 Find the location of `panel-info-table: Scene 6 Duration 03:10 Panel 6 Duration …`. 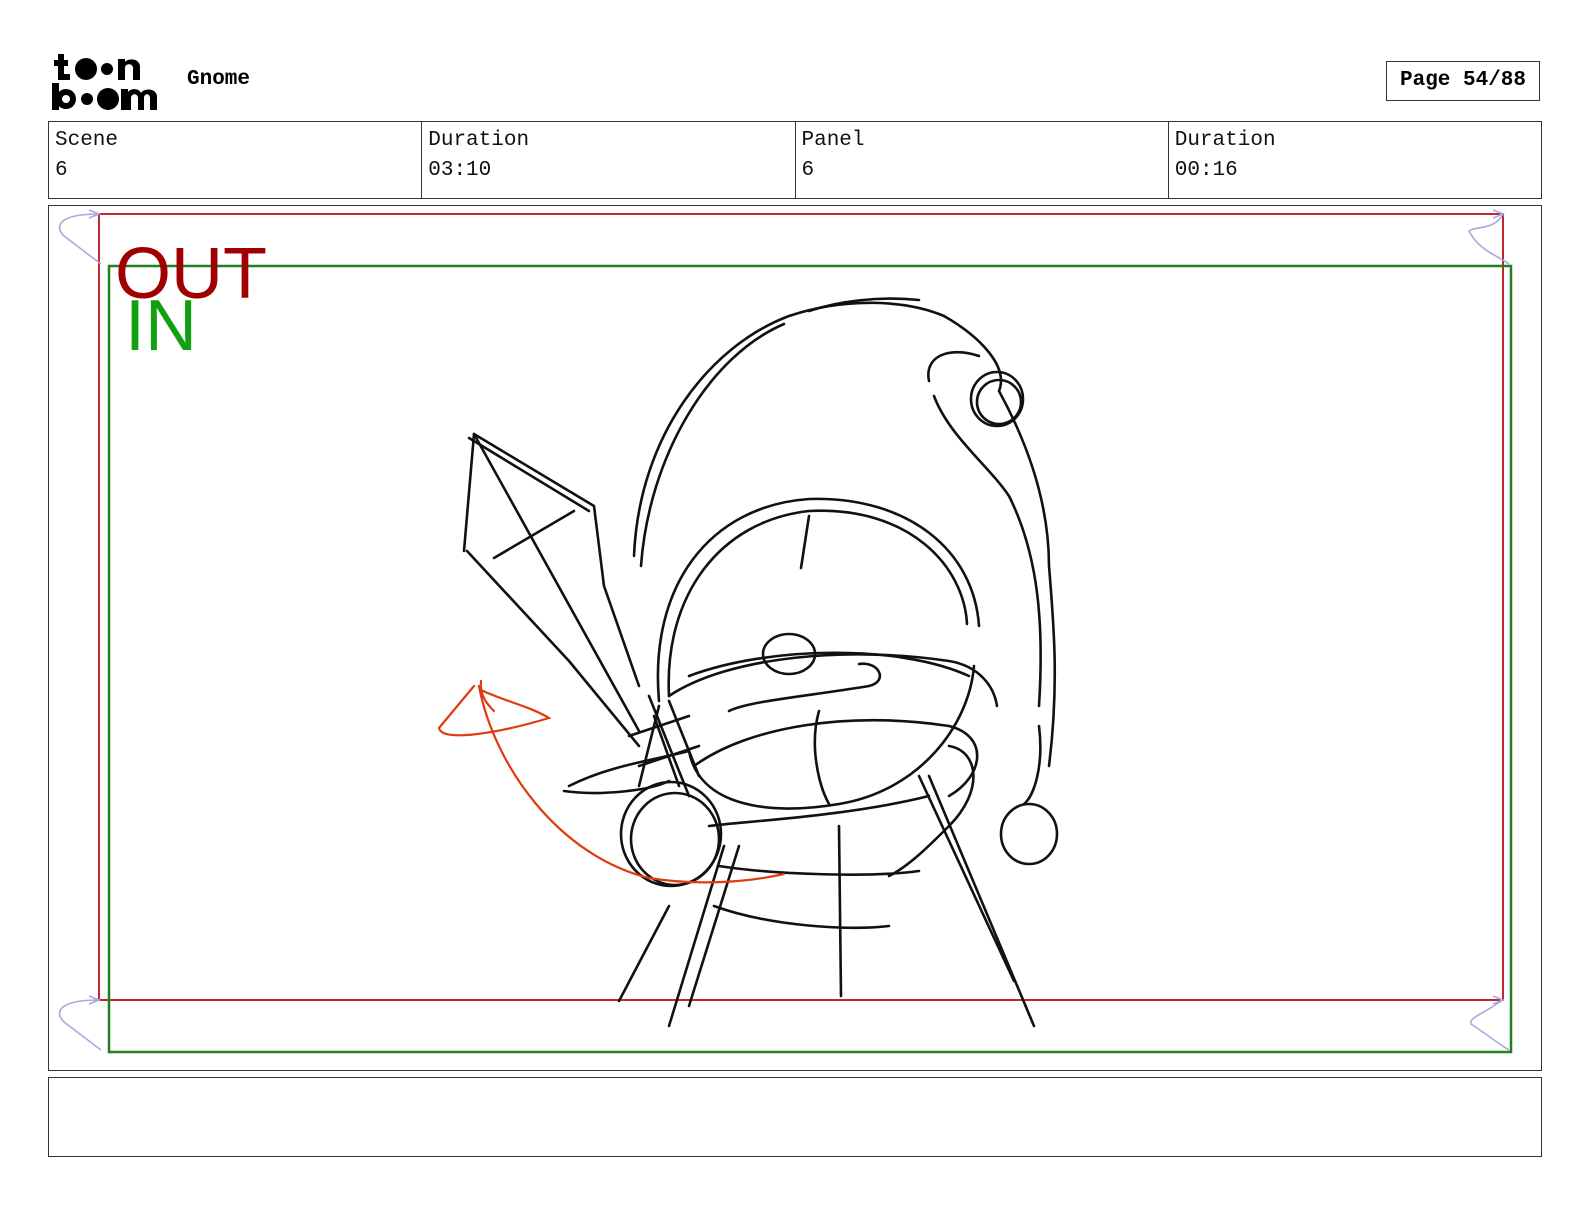

panel-info-table: Scene 6 Duration 03:10 Panel 6 Duration … is located at coordinates (795, 160).